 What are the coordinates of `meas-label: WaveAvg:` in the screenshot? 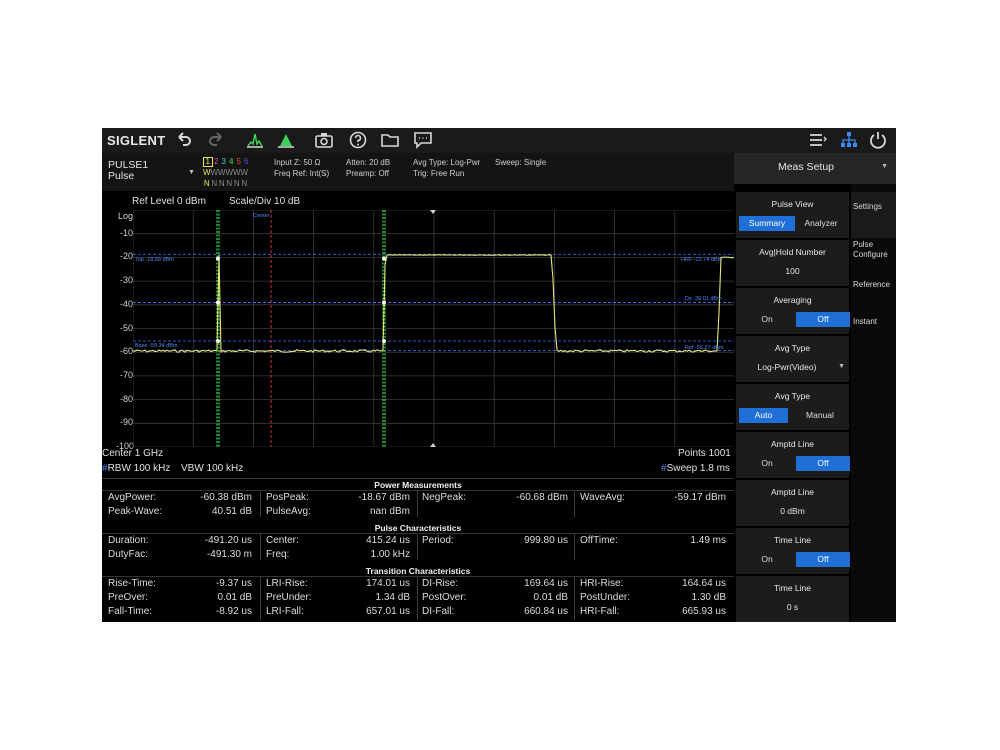 It's located at (603, 497).